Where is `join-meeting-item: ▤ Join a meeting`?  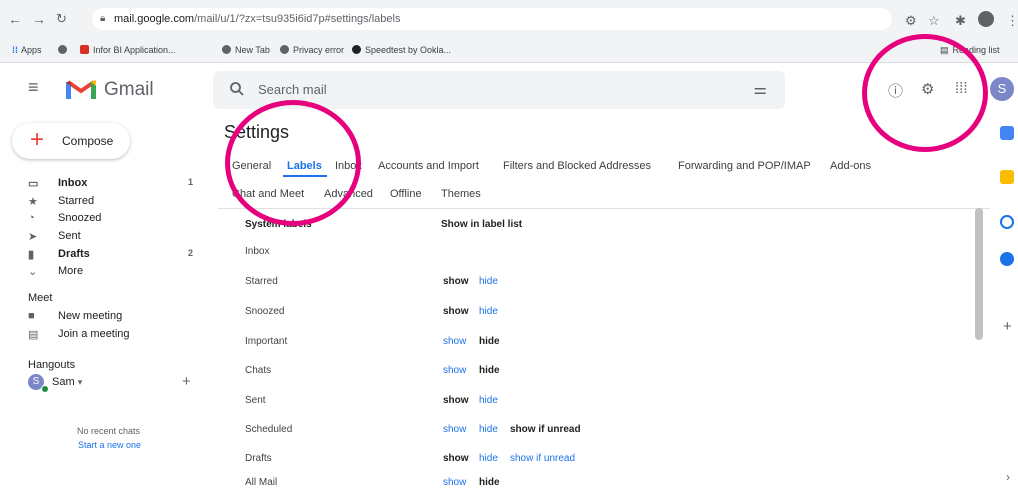 join-meeting-item: ▤ Join a meeting is located at coordinates (113, 335).